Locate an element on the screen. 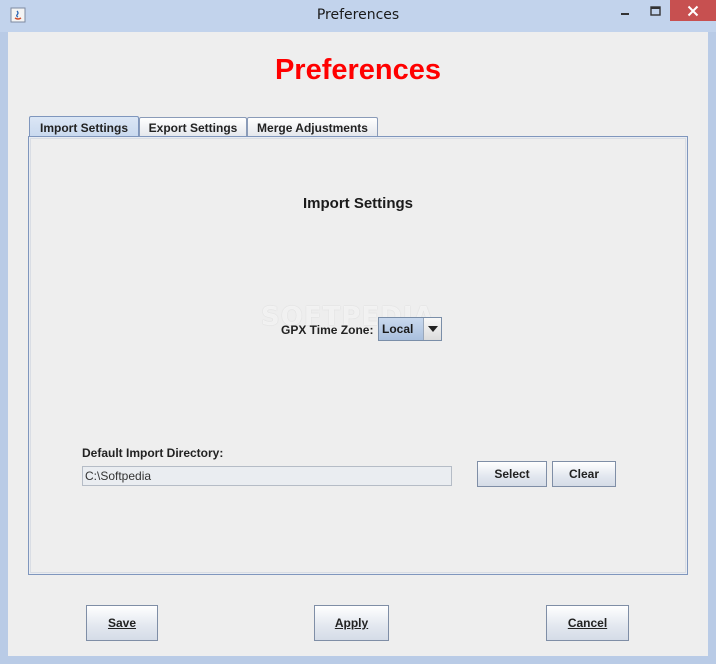 This screenshot has height=664, width=716. clear-button: Clear is located at coordinates (584, 474).